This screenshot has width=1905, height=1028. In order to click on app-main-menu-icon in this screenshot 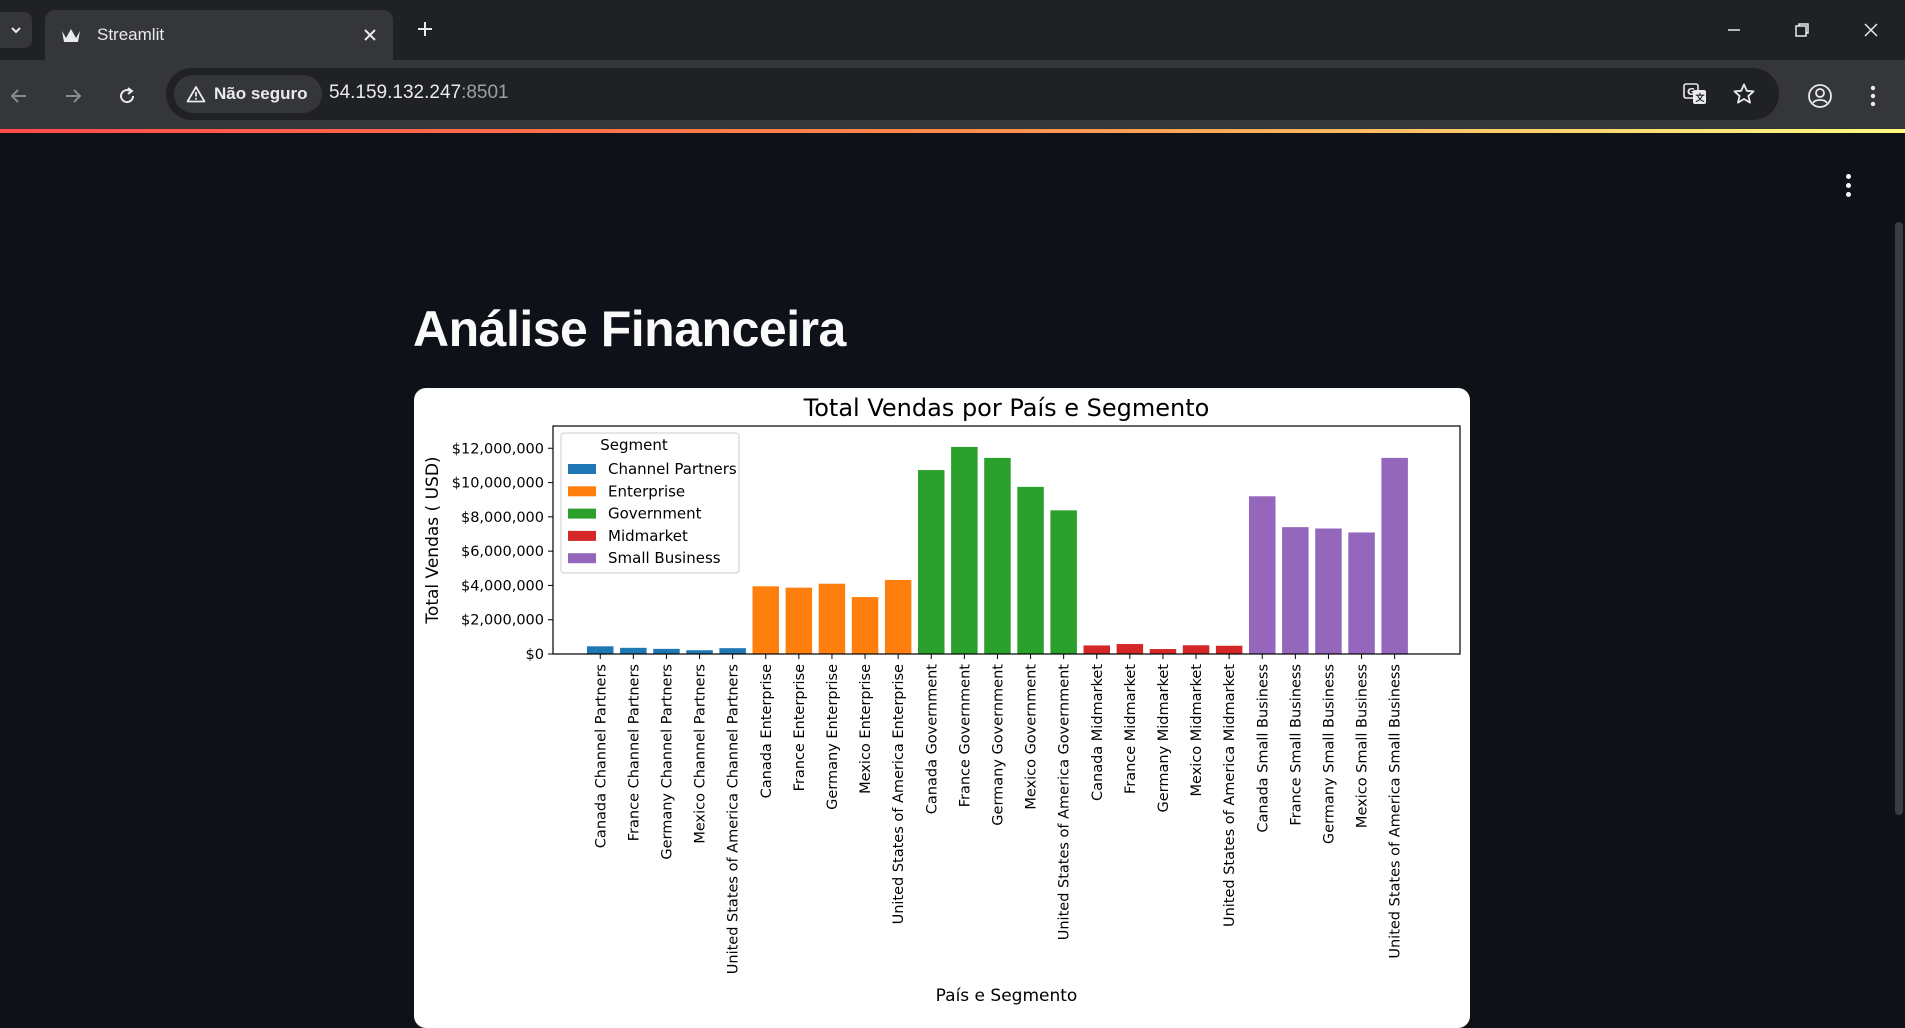, I will do `click(1848, 185)`.